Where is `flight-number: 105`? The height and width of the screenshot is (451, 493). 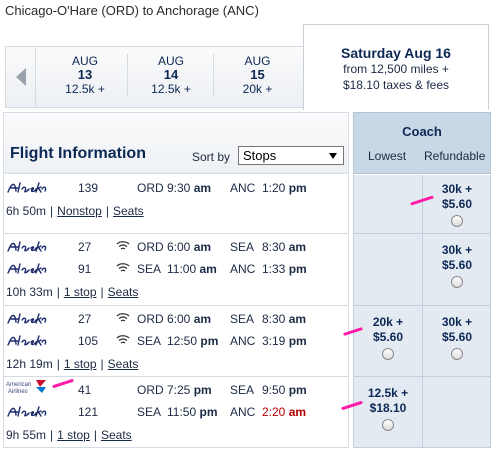
flight-number: 105 is located at coordinates (88, 341).